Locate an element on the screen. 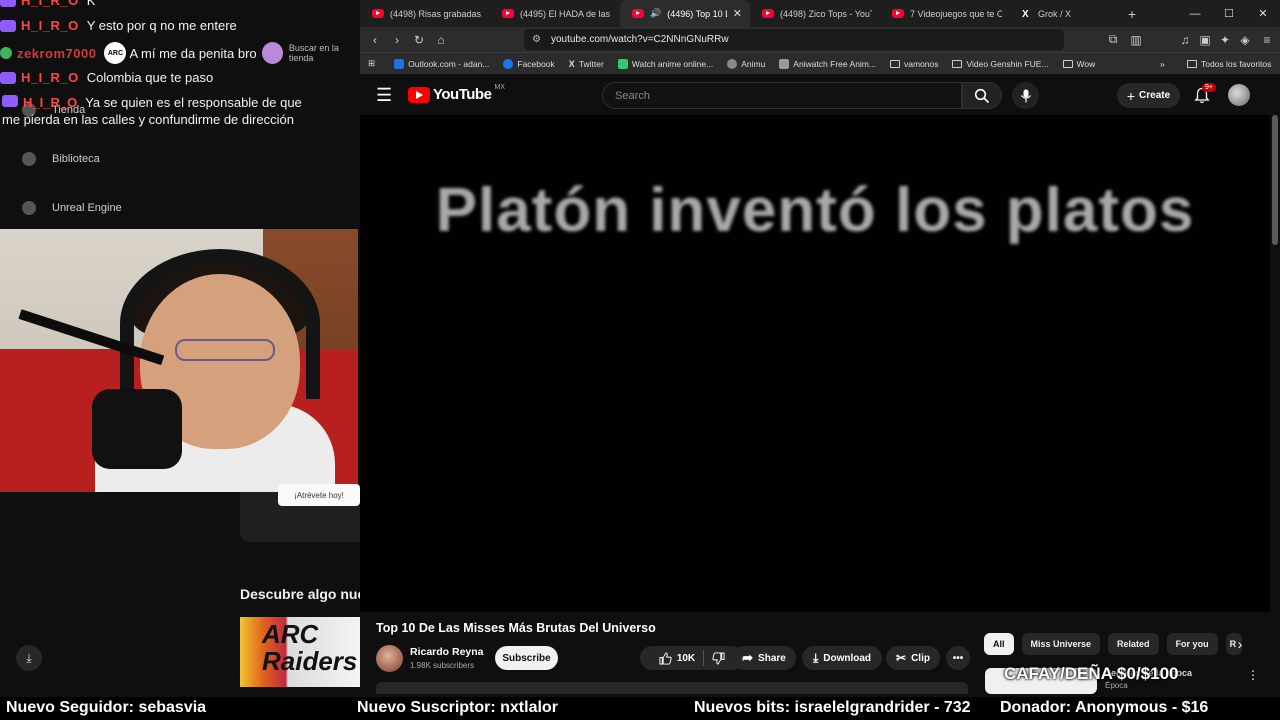  ai-icon: ✦ is located at coordinates (1225, 40).